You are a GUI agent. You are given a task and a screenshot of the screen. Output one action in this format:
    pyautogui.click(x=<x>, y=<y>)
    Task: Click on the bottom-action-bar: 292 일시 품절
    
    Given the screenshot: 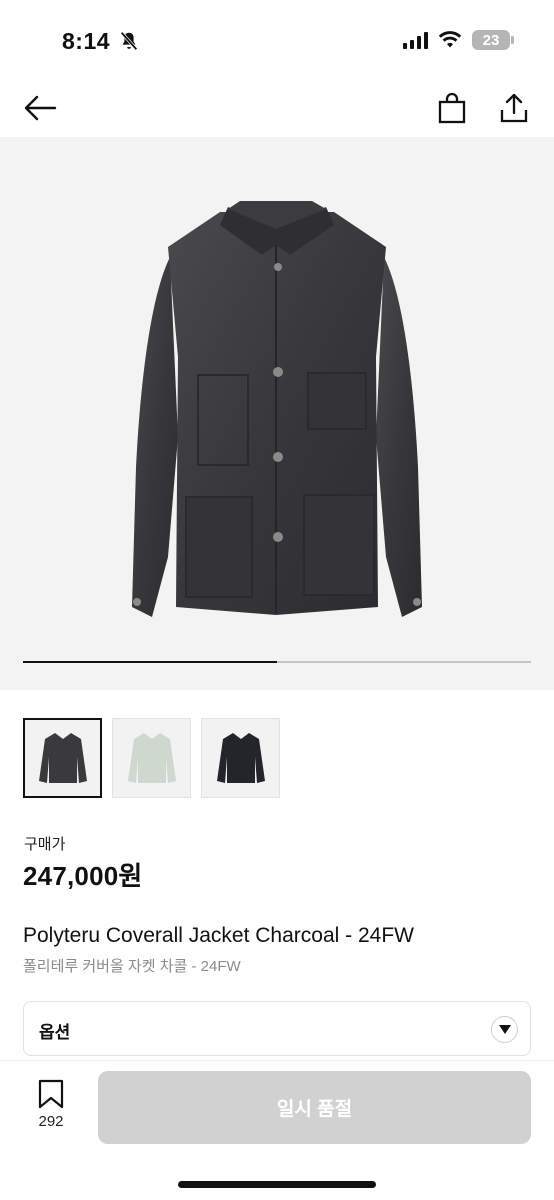 What is the action you would take?
    pyautogui.click(x=277, y=1130)
    